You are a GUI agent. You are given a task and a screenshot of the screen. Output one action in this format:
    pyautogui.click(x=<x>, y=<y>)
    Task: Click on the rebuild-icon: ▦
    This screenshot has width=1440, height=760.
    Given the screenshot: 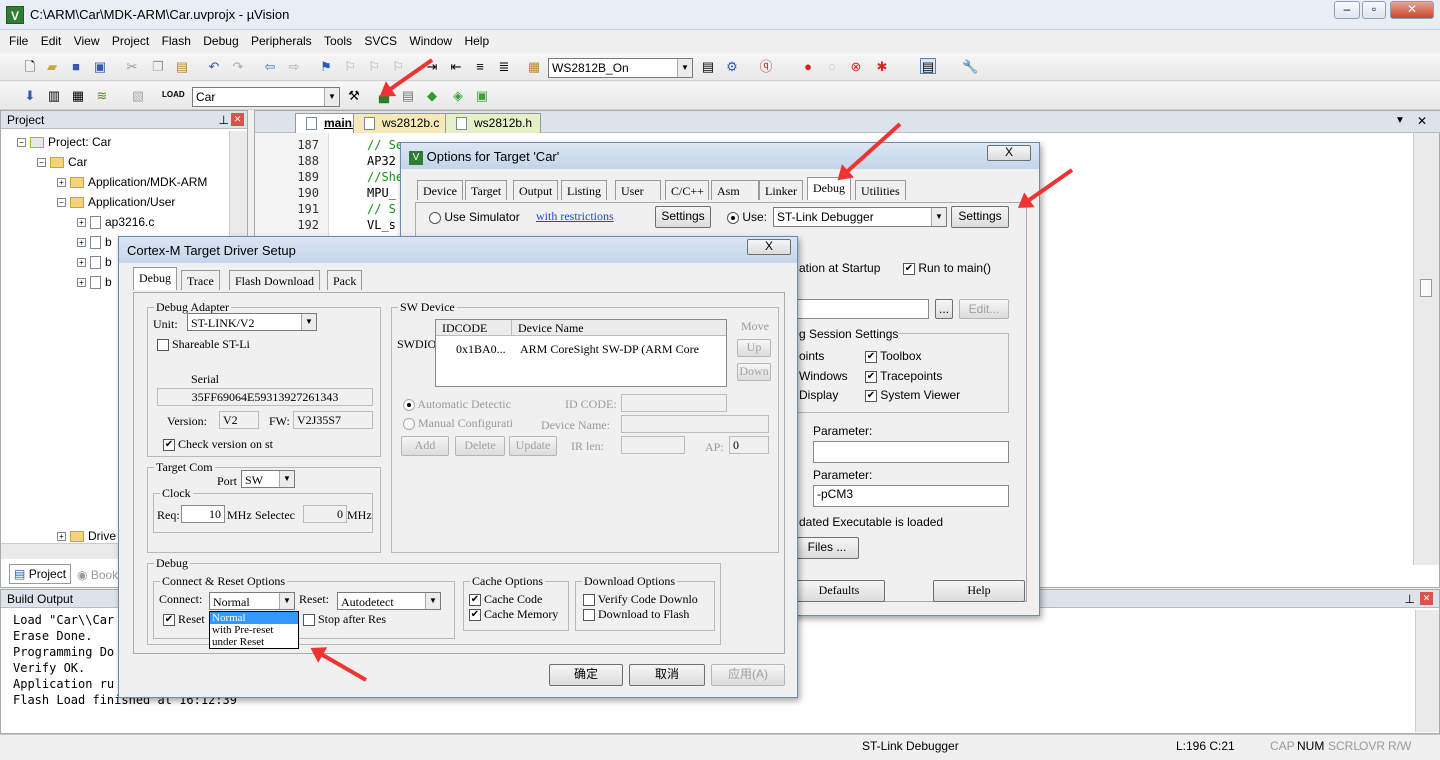 What is the action you would take?
    pyautogui.click(x=78, y=96)
    